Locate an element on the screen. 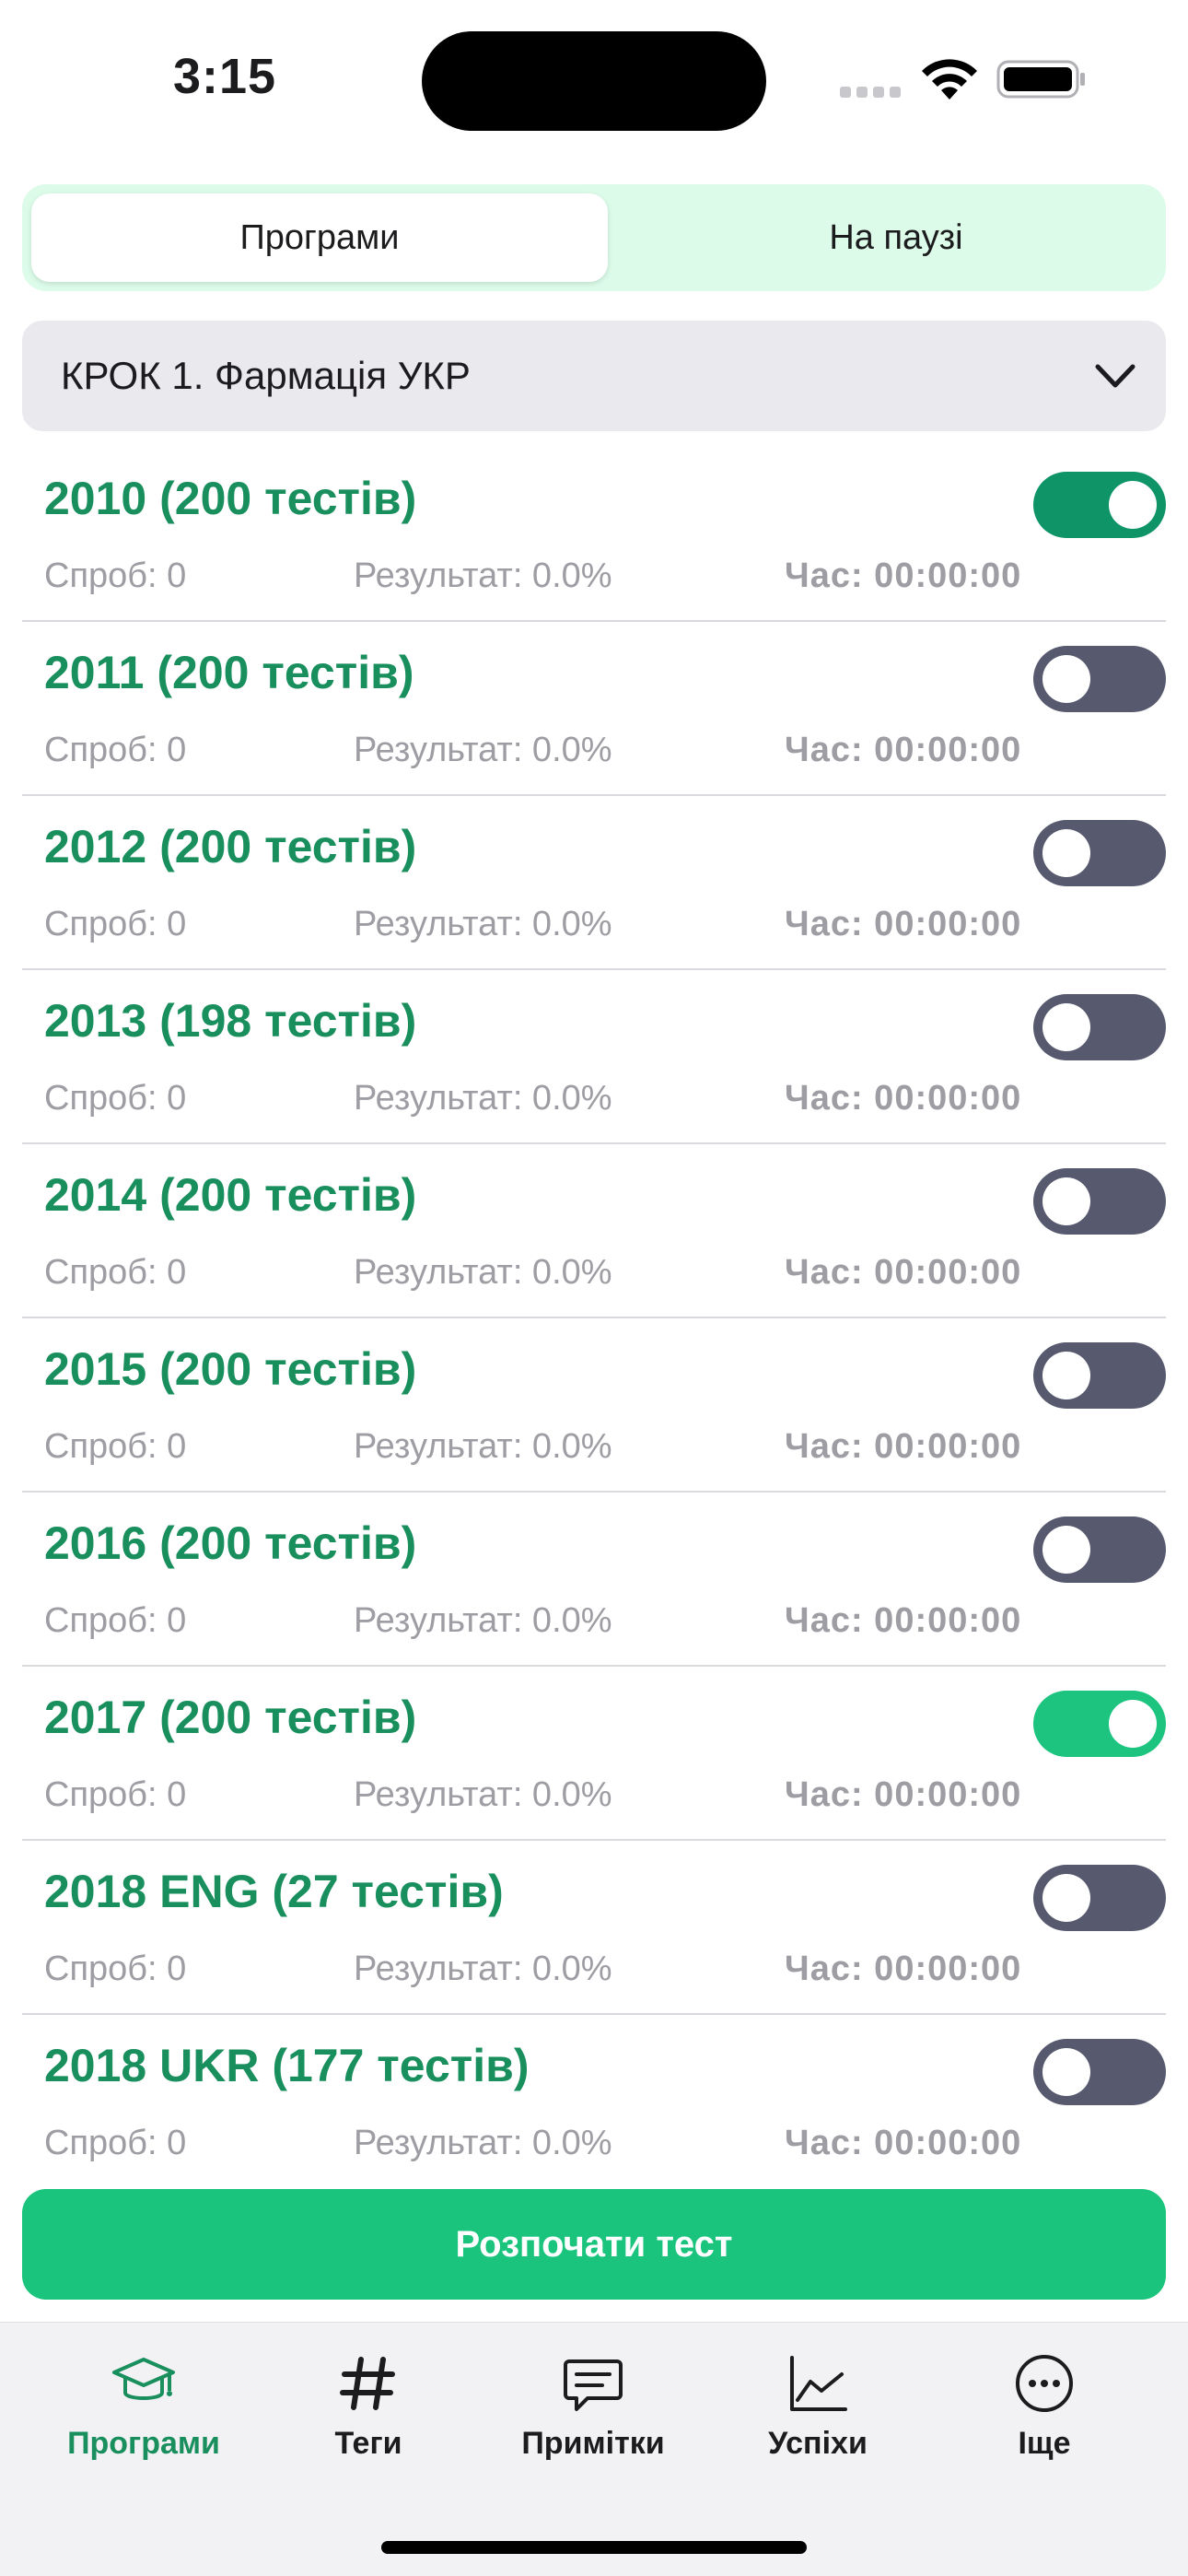 This screenshot has width=1188, height=2576. dynamic-island is located at coordinates (594, 81).